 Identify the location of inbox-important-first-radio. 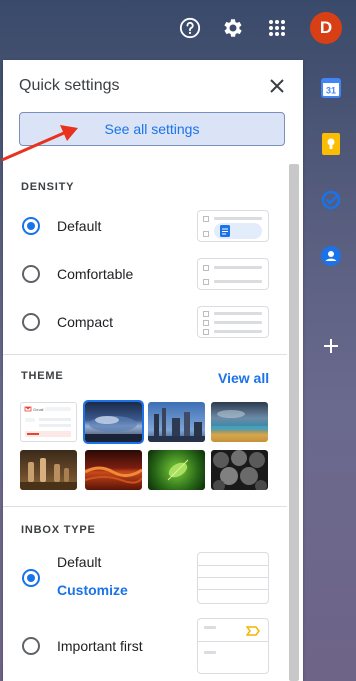
(31, 646).